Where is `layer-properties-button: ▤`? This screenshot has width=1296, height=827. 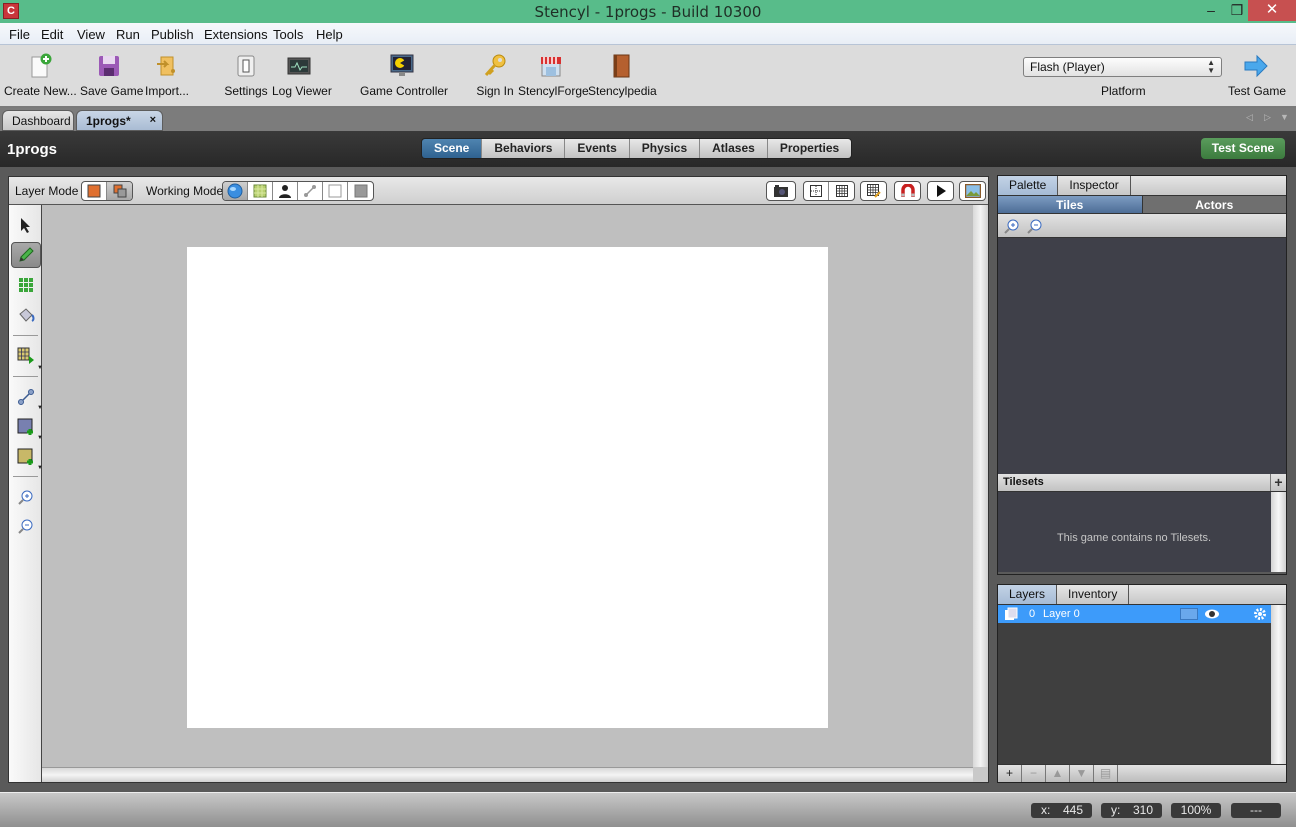
layer-properties-button: ▤ is located at coordinates (1106, 773).